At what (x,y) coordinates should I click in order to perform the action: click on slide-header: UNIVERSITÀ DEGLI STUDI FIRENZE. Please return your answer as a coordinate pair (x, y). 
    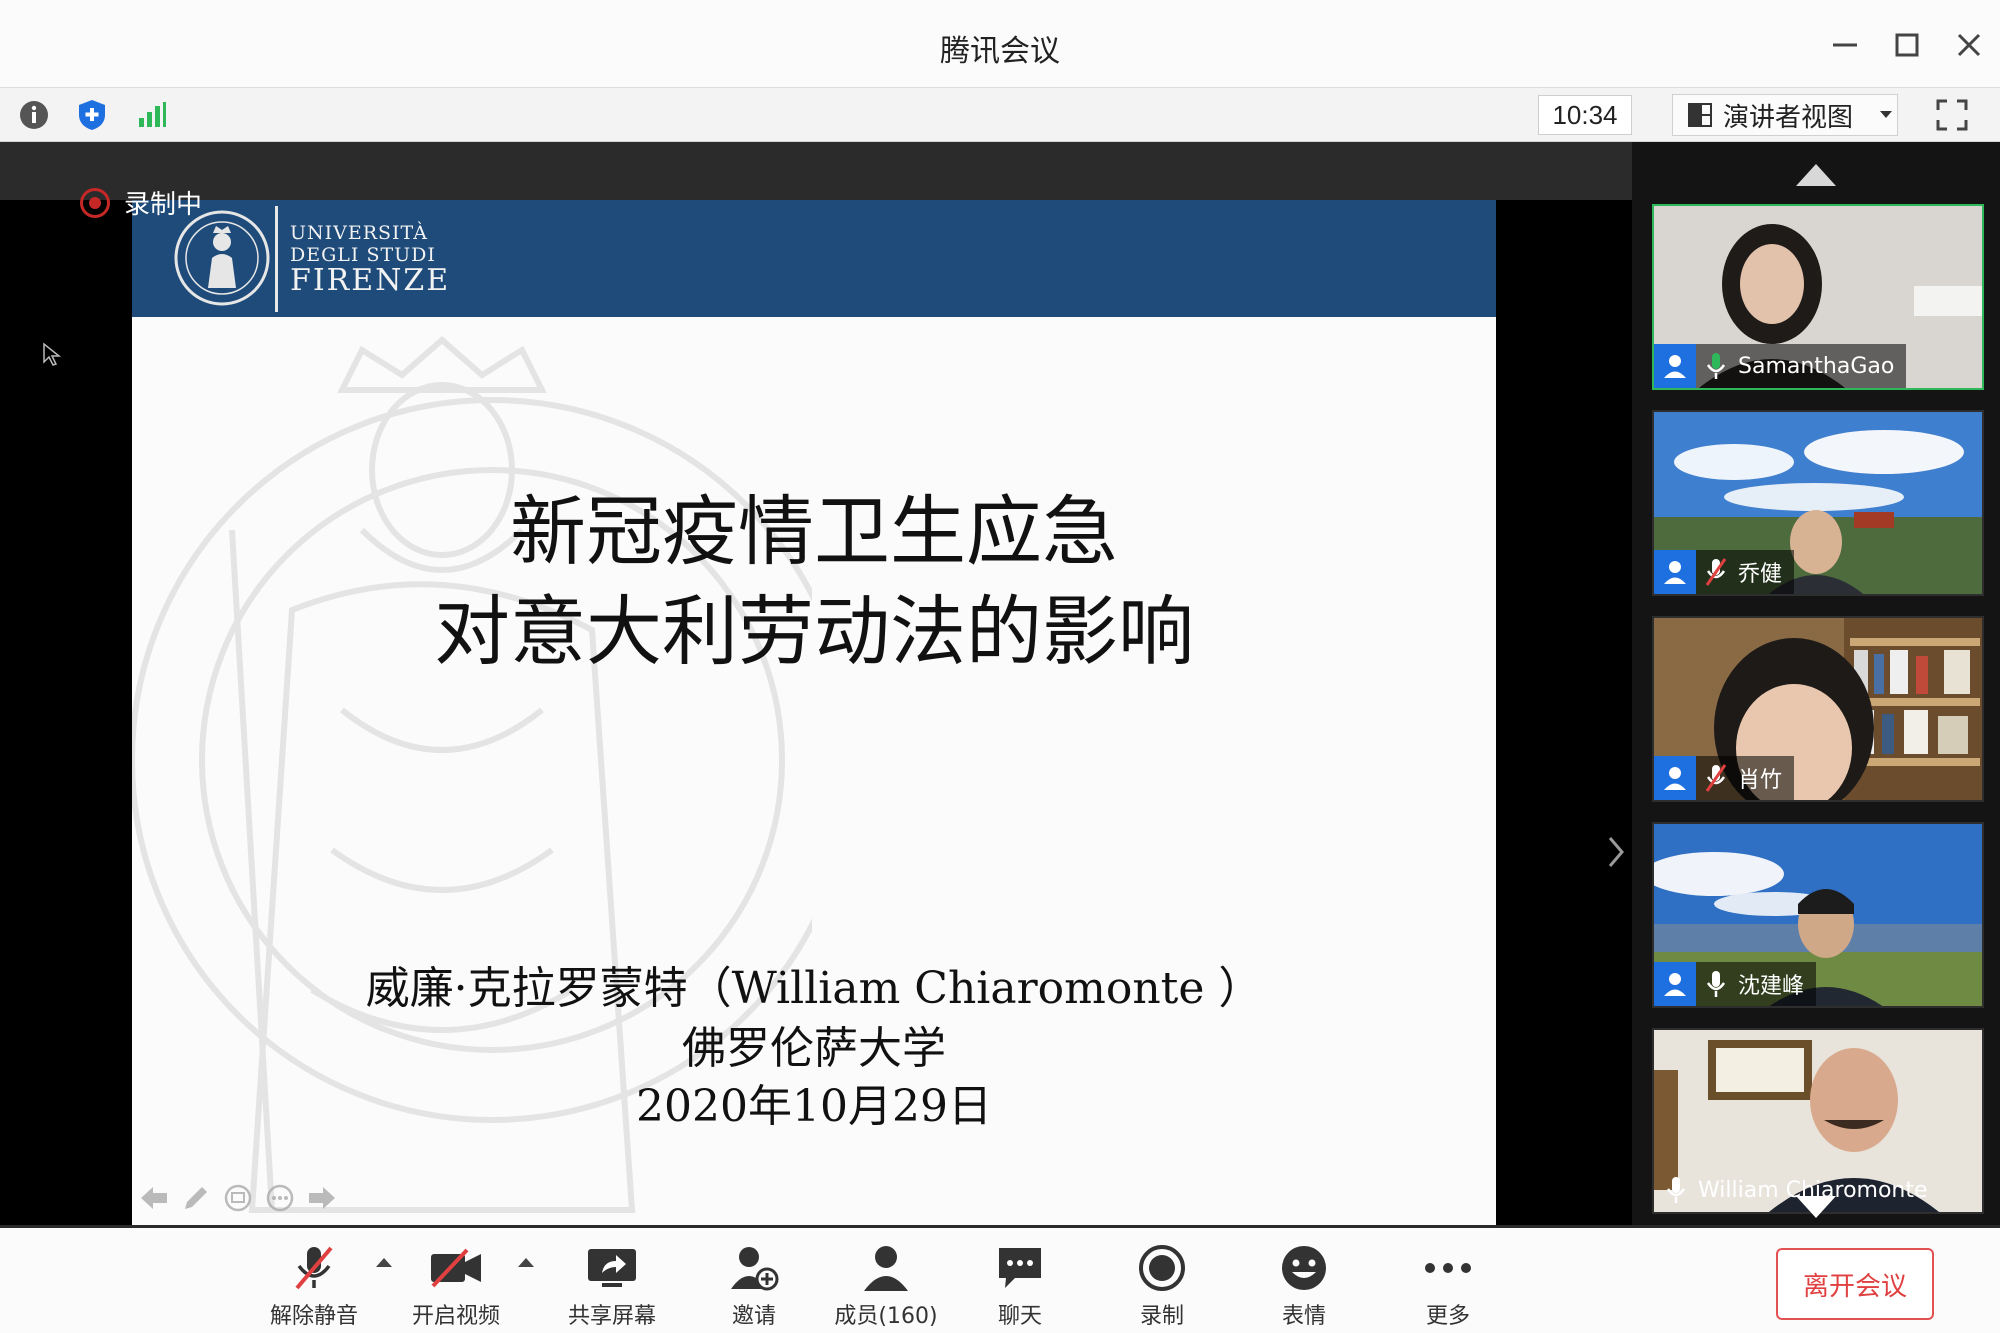
    Looking at the image, I should click on (814, 258).